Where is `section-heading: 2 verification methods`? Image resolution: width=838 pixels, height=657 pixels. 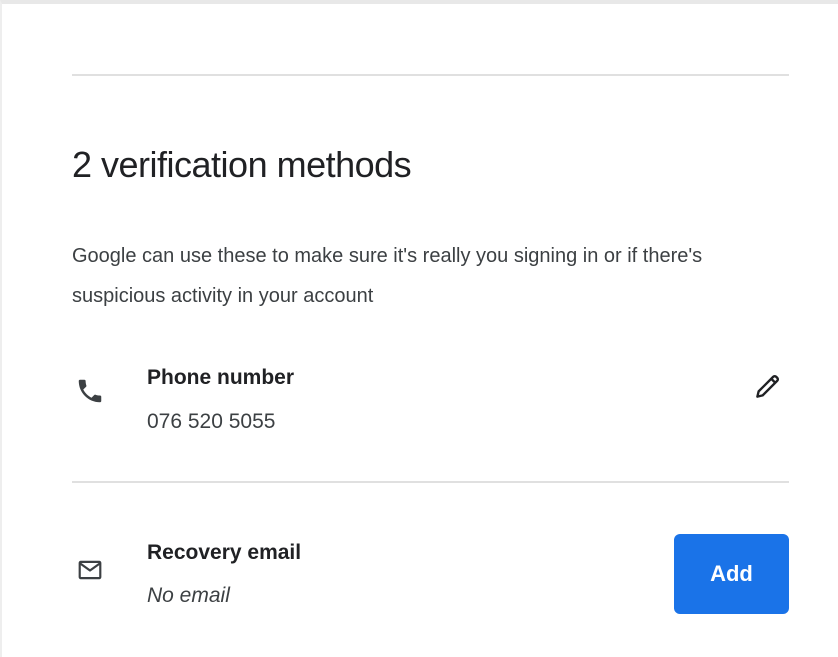
section-heading: 2 verification methods is located at coordinates (242, 164).